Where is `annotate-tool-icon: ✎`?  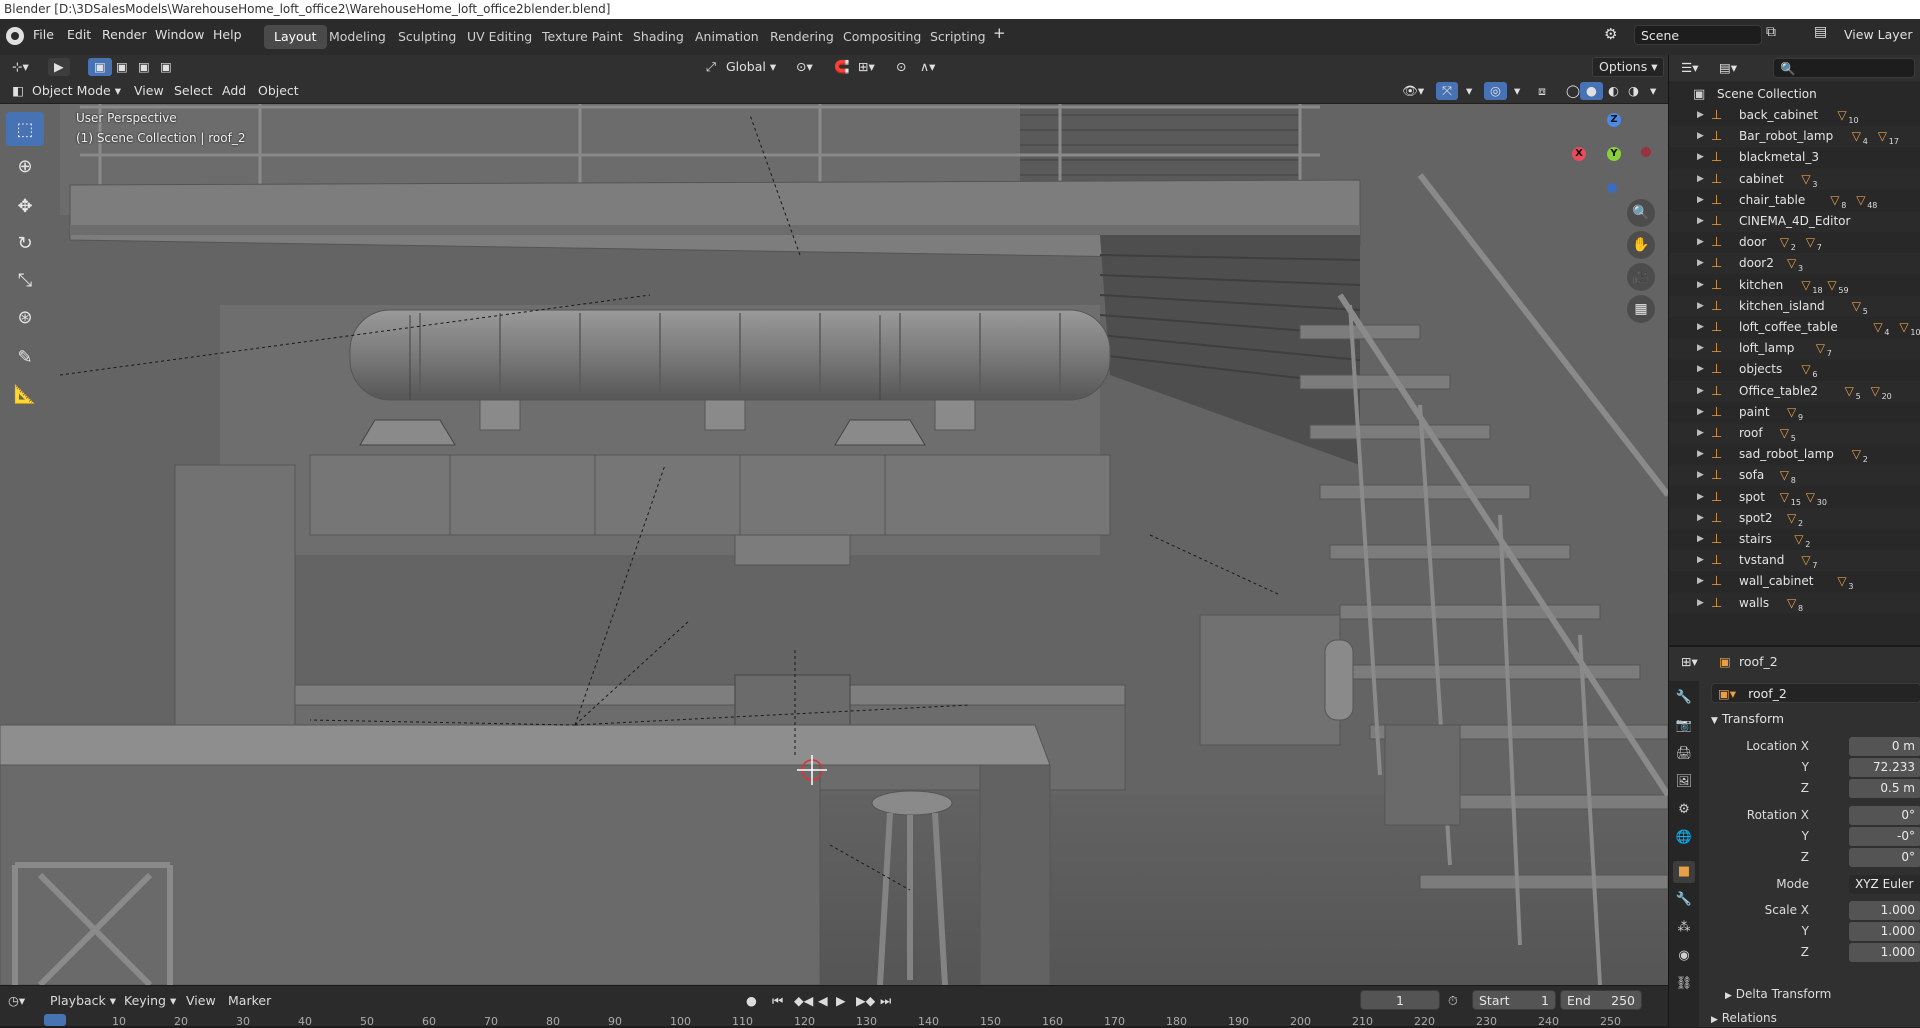
annotate-tool-icon: ✎ is located at coordinates (25, 357).